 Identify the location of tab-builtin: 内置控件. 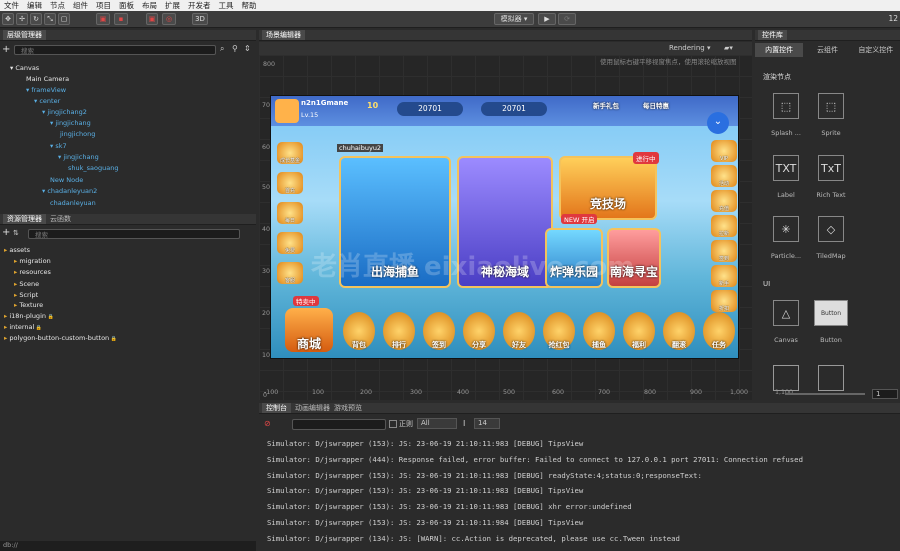
(779, 50).